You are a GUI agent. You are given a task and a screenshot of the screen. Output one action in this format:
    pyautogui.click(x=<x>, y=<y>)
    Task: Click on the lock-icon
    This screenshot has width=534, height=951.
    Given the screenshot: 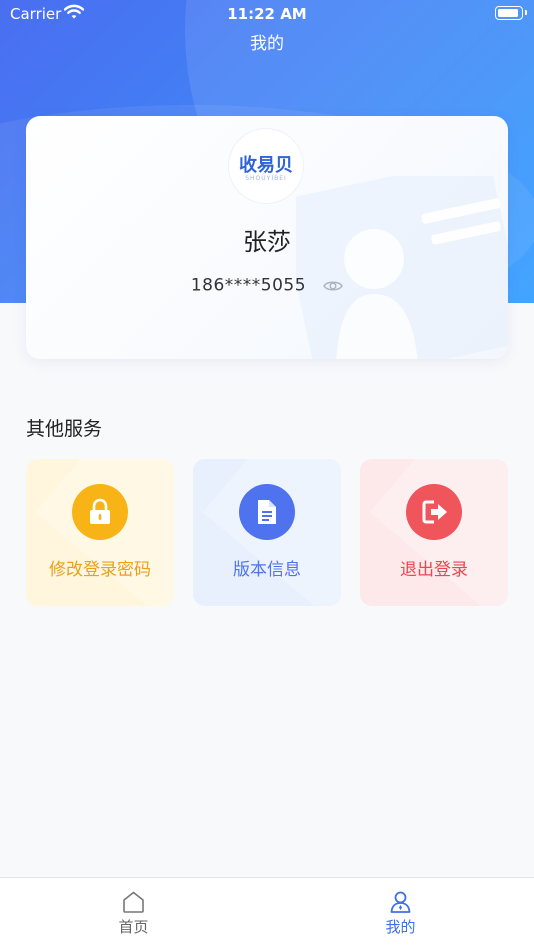 What is the action you would take?
    pyautogui.click(x=100, y=511)
    